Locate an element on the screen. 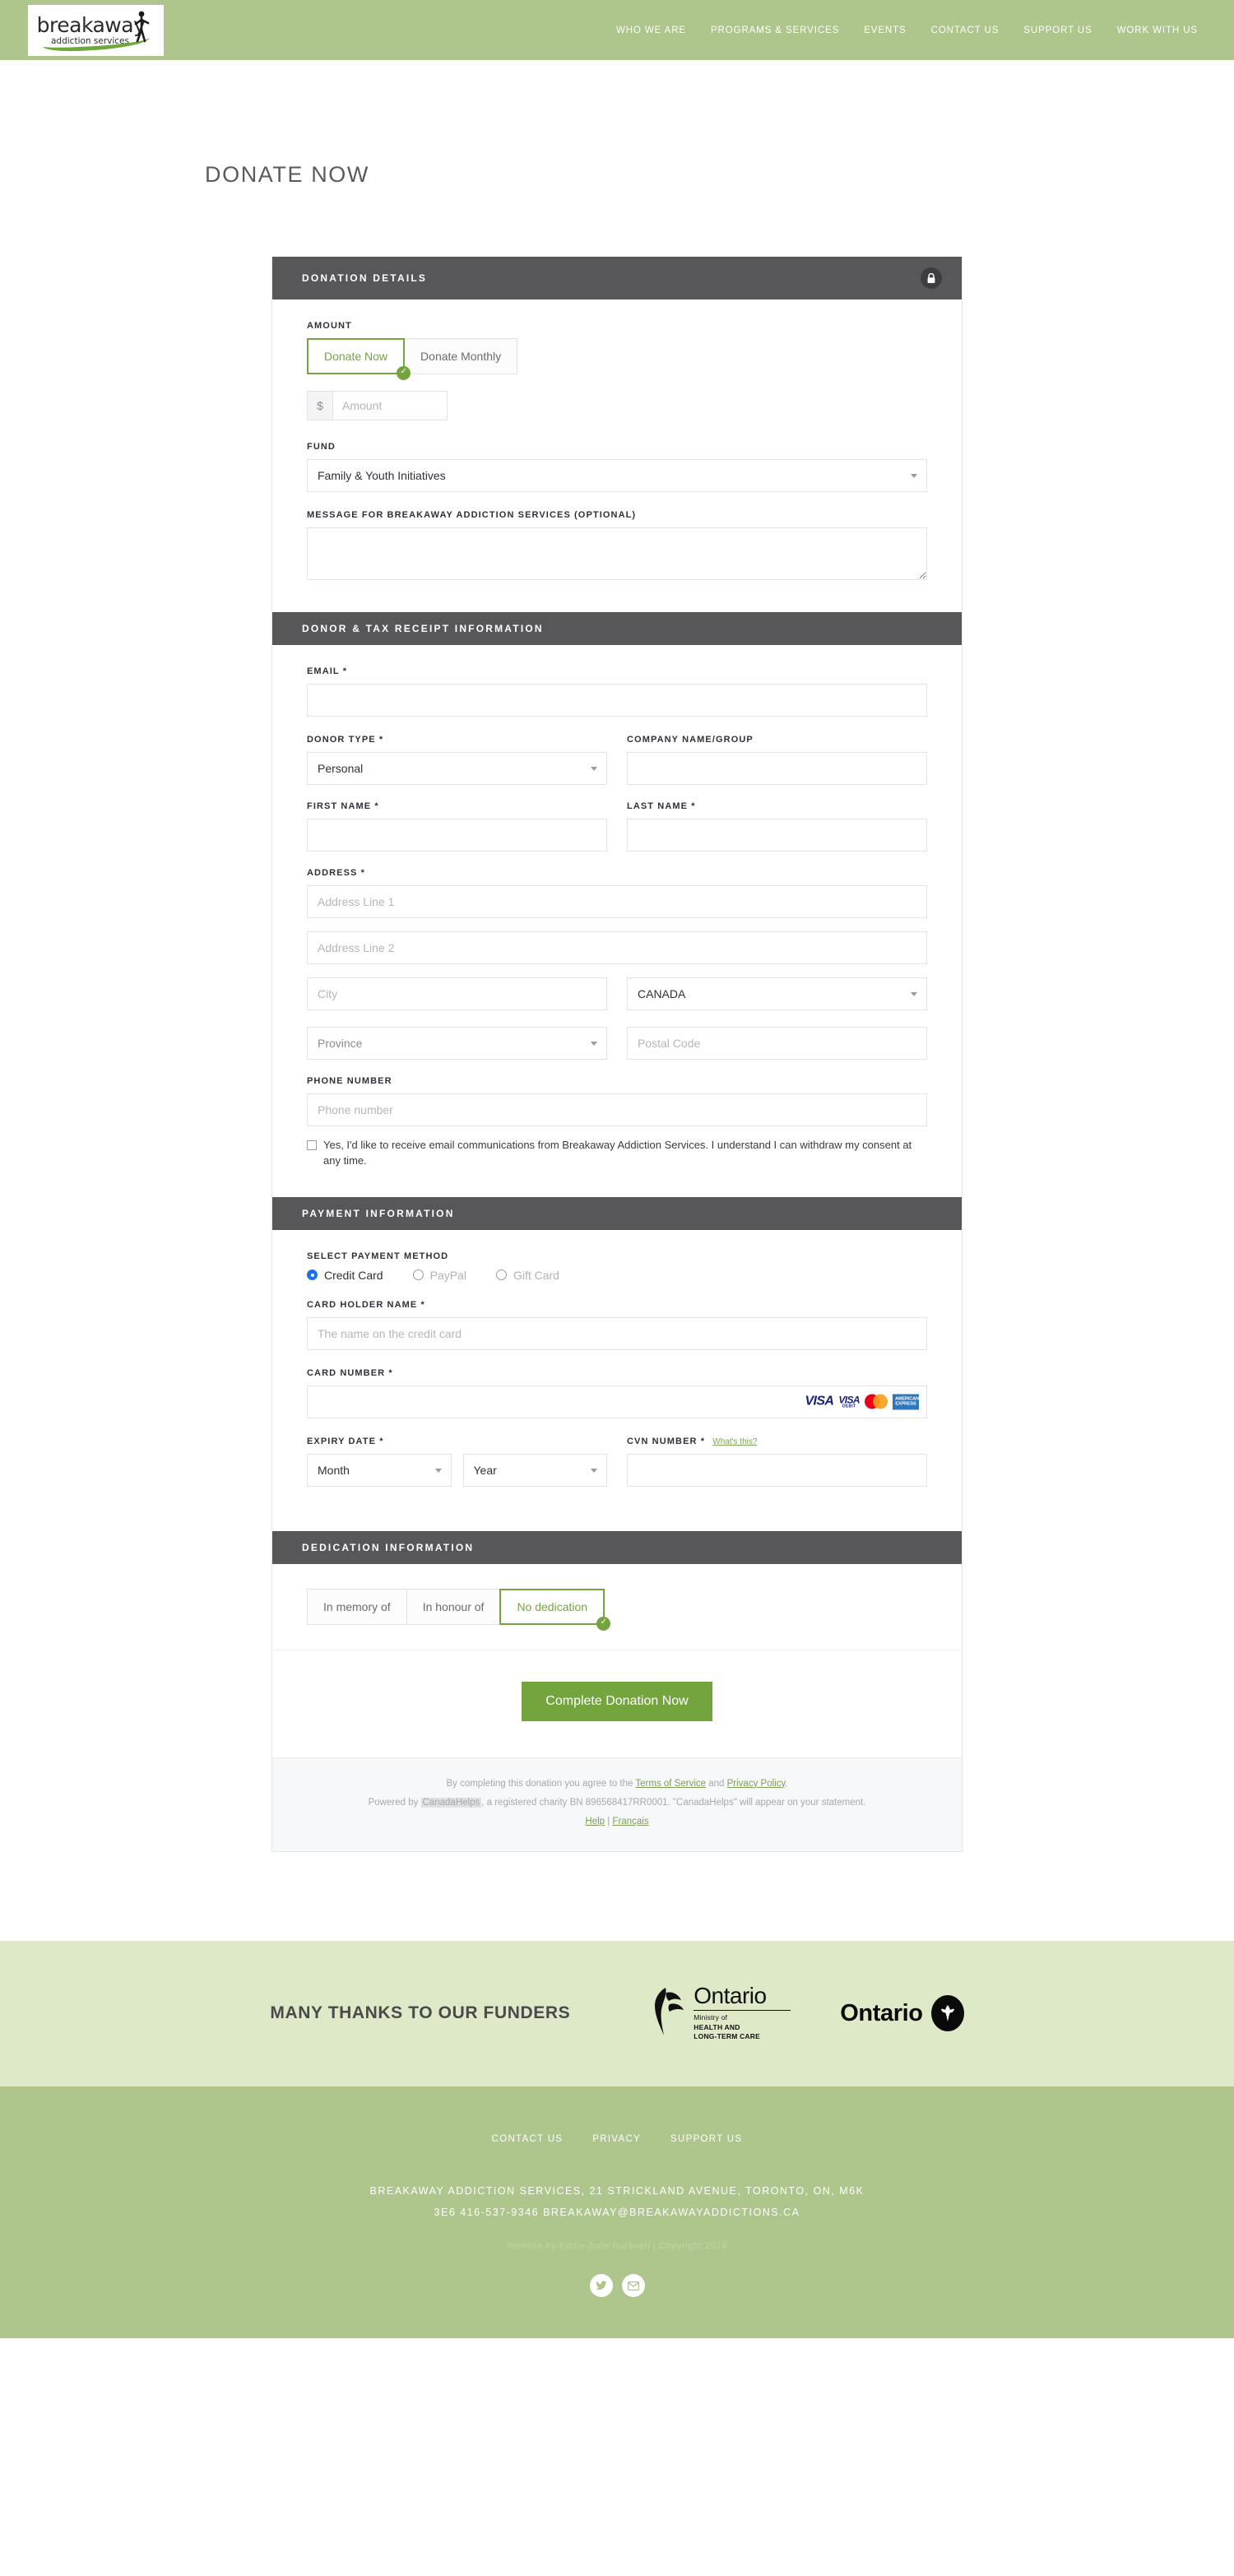 Image resolution: width=1234 pixels, height=2576 pixels. paypal-radio is located at coordinates (418, 1275).